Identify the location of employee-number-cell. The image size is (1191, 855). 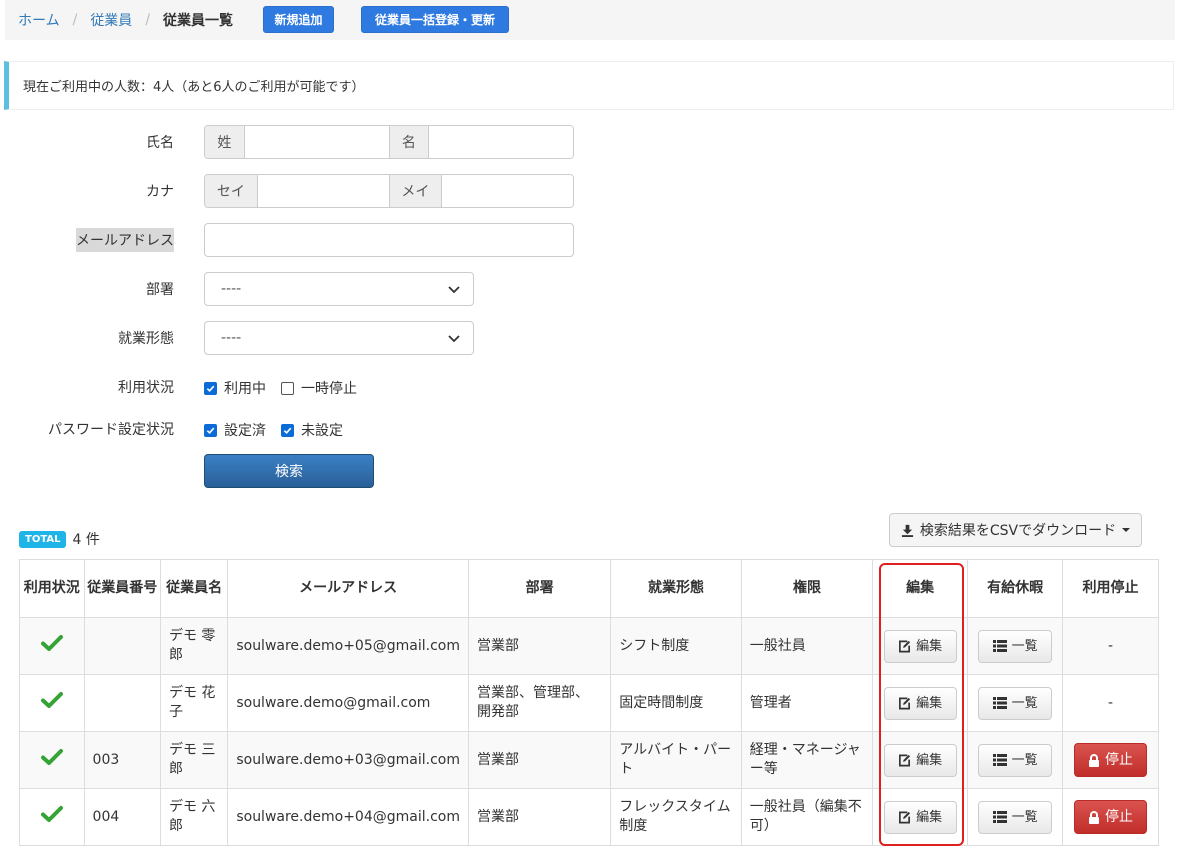
(122, 703).